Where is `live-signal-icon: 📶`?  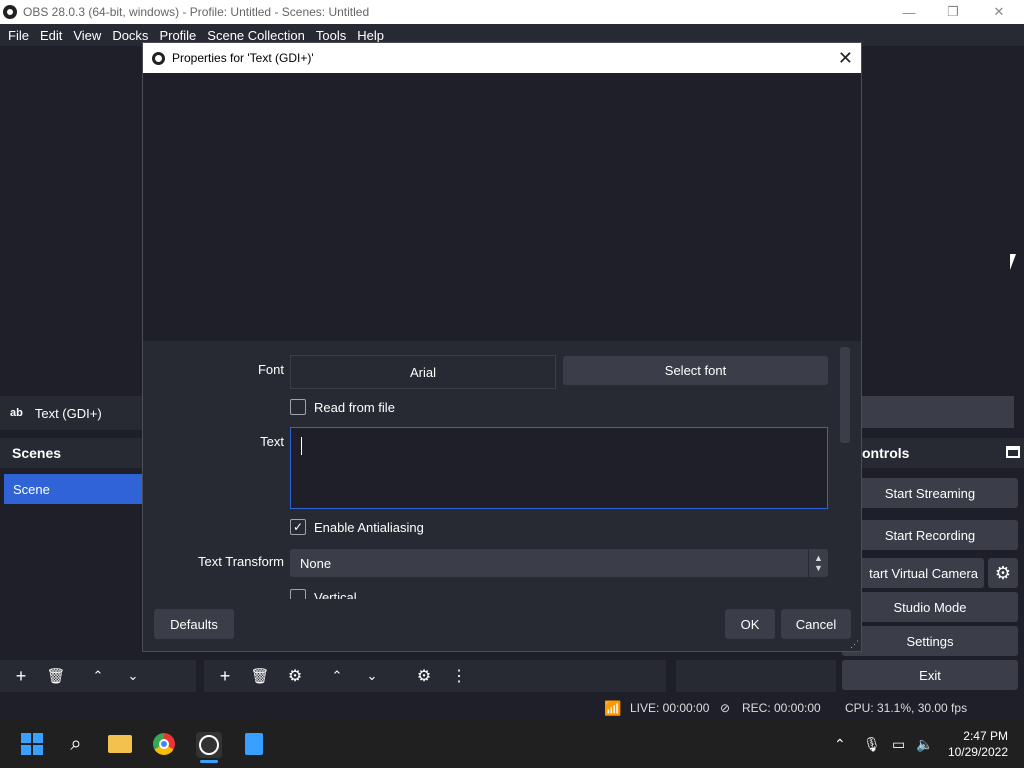 live-signal-icon: 📶 is located at coordinates (613, 707).